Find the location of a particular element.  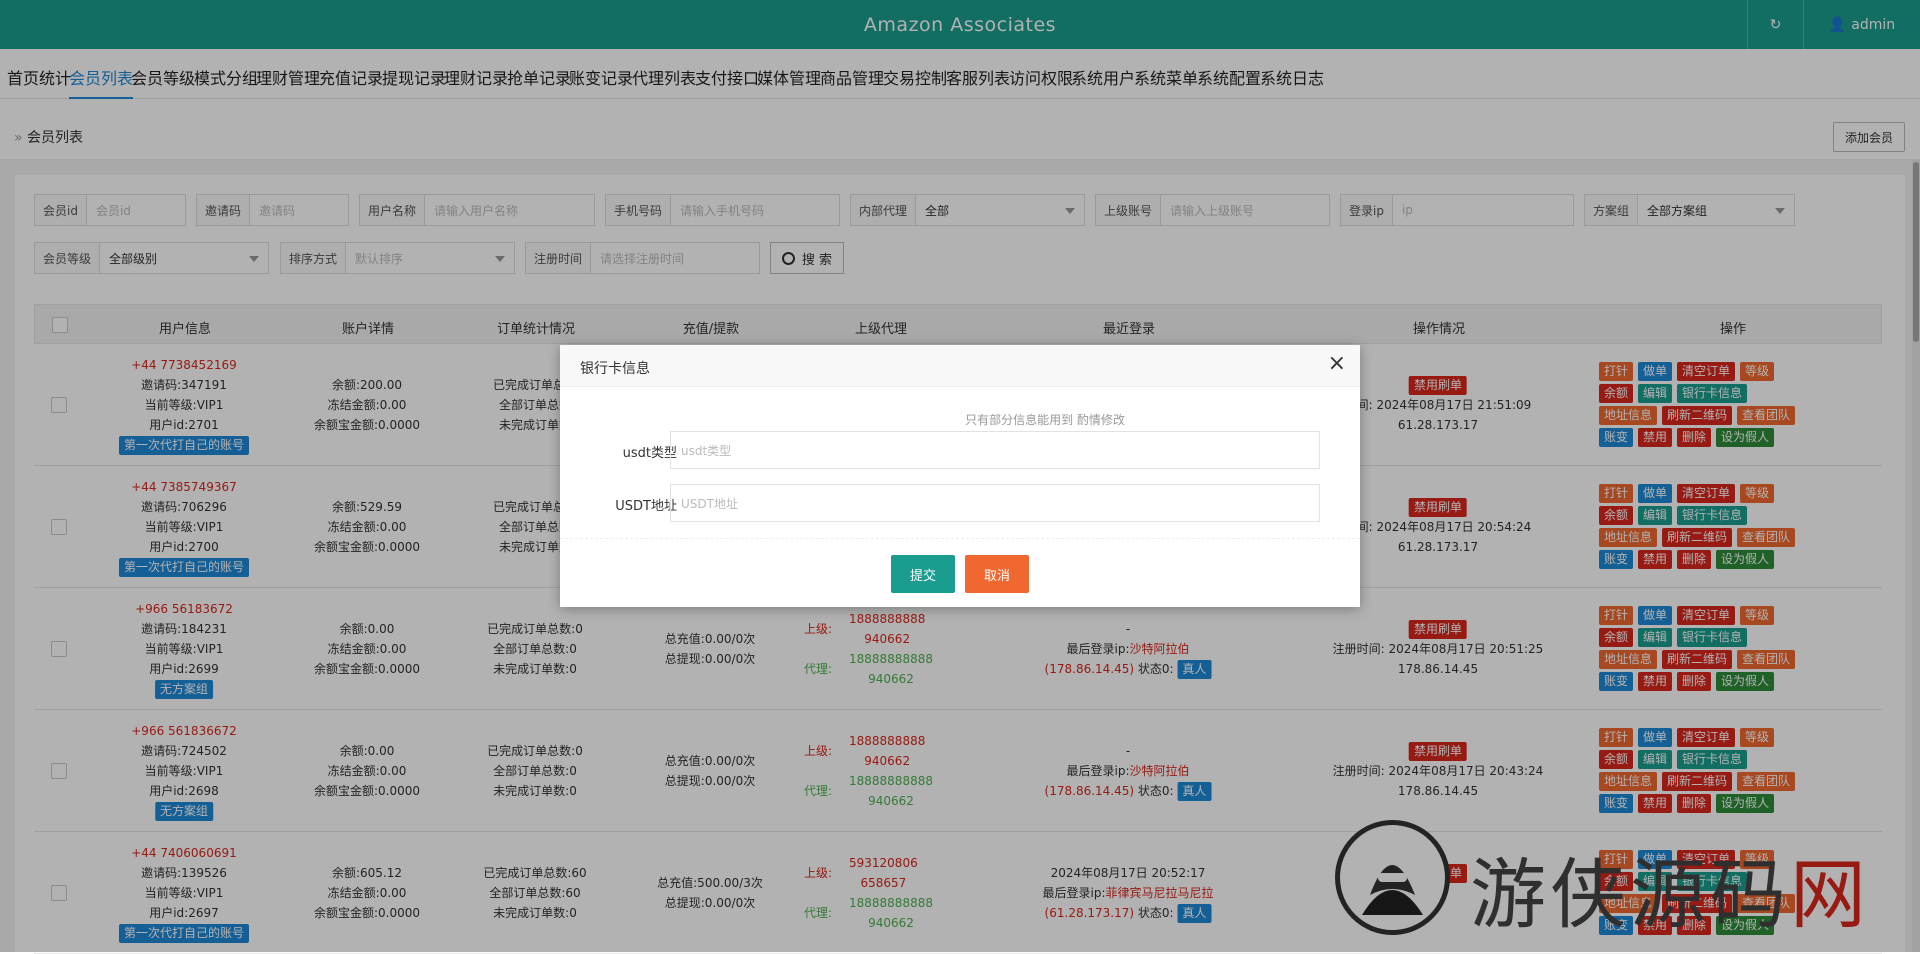

modal-title: 银行卡信息 is located at coordinates (615, 369).